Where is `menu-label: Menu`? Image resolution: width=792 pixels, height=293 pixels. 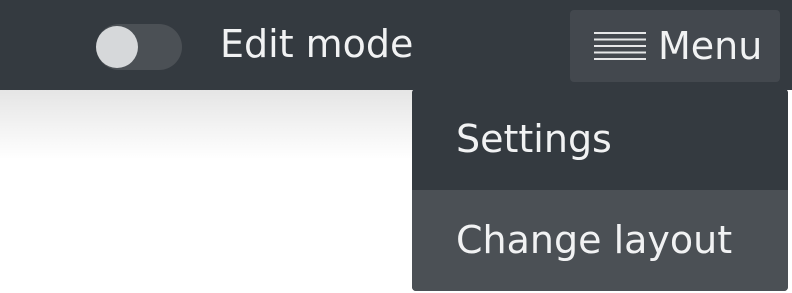 menu-label: Menu is located at coordinates (710, 46).